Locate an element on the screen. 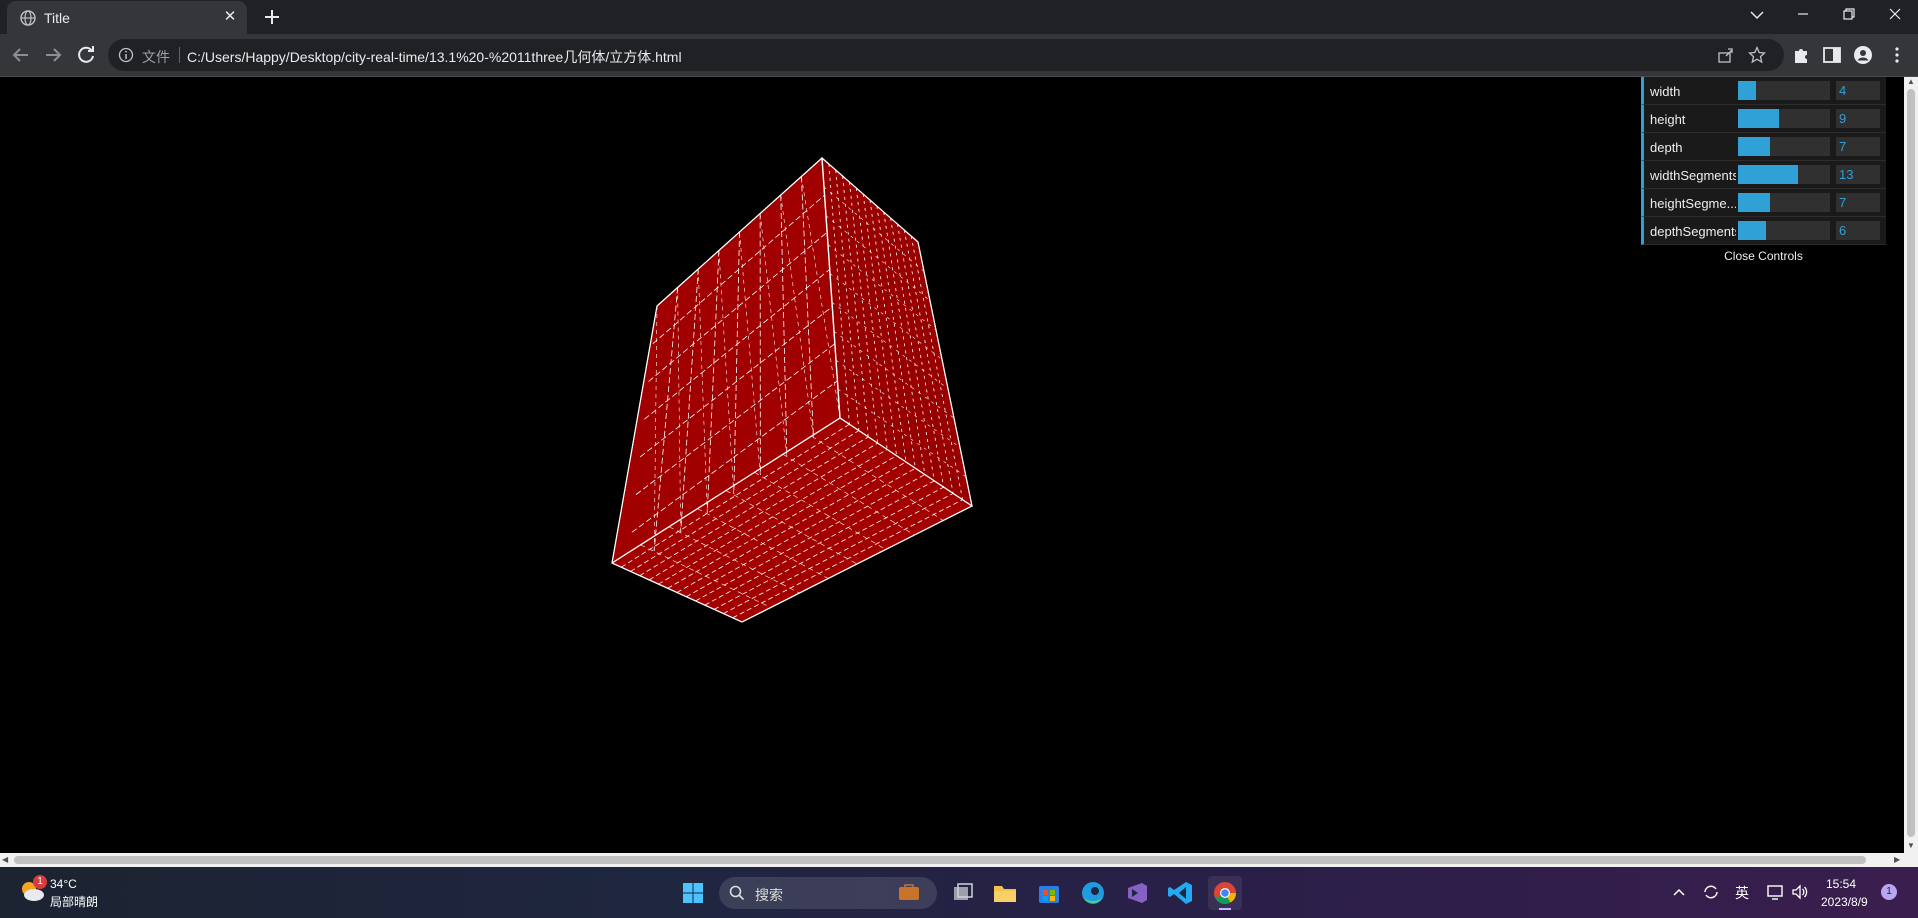 The height and width of the screenshot is (918, 1918). profile-avatar-icon is located at coordinates (1863, 55).